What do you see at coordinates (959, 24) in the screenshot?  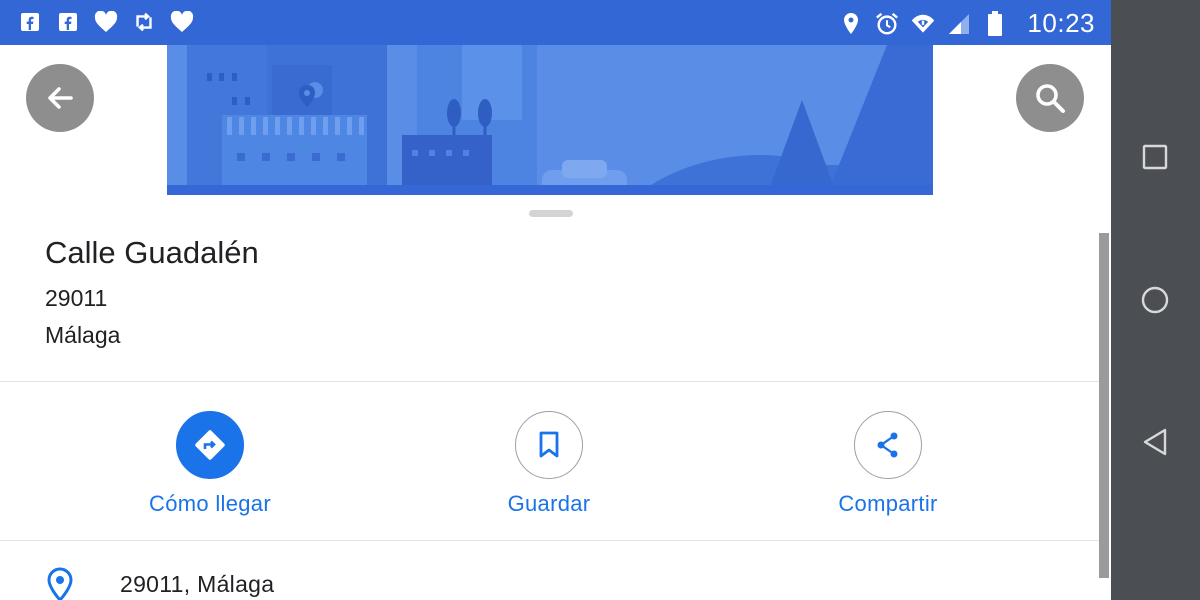 I see `signal-icon` at bounding box center [959, 24].